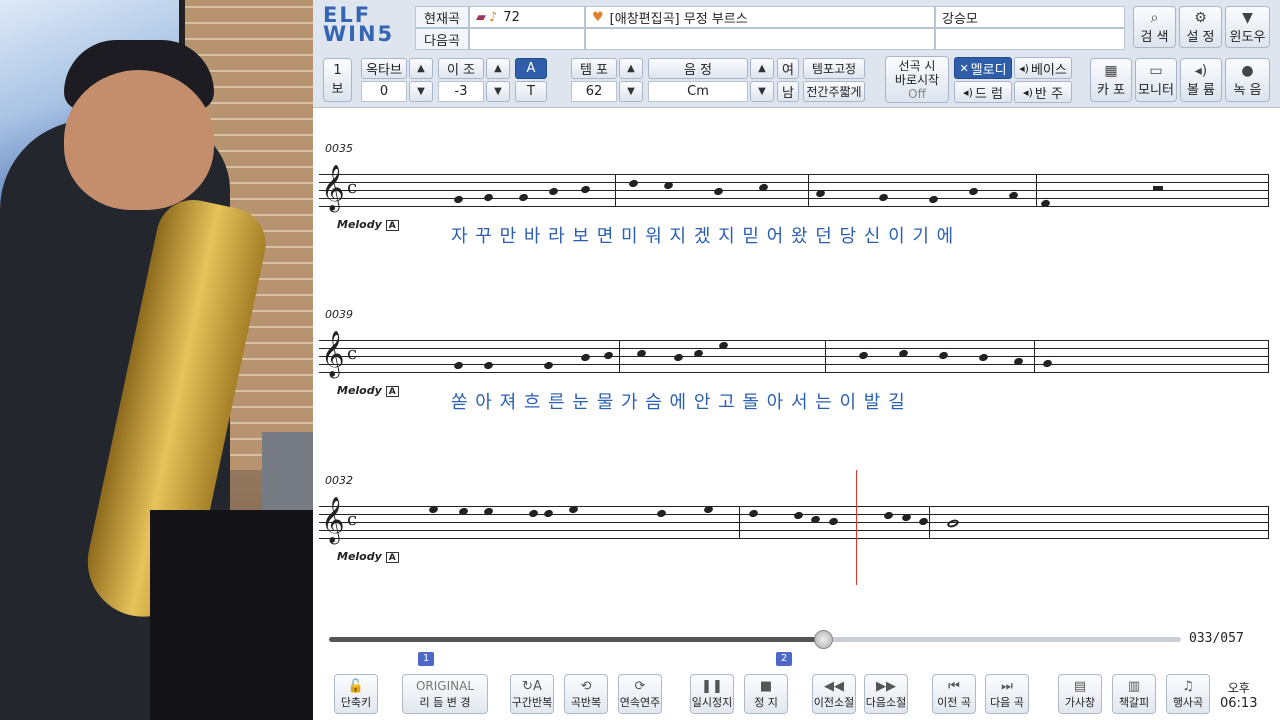 Image resolution: width=1280 pixels, height=720 pixels. I want to click on barline, so click(739, 522).